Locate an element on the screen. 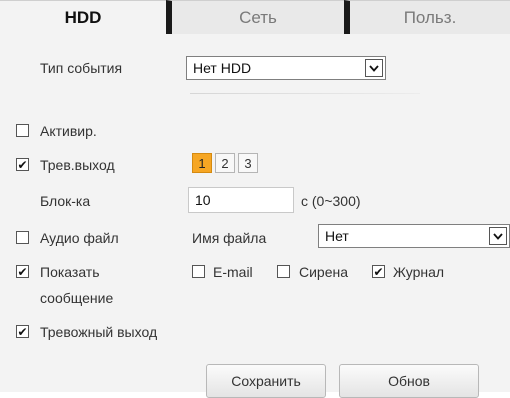 This screenshot has height=398, width=510. event-type-select: Нет HDD is located at coordinates (286, 68).